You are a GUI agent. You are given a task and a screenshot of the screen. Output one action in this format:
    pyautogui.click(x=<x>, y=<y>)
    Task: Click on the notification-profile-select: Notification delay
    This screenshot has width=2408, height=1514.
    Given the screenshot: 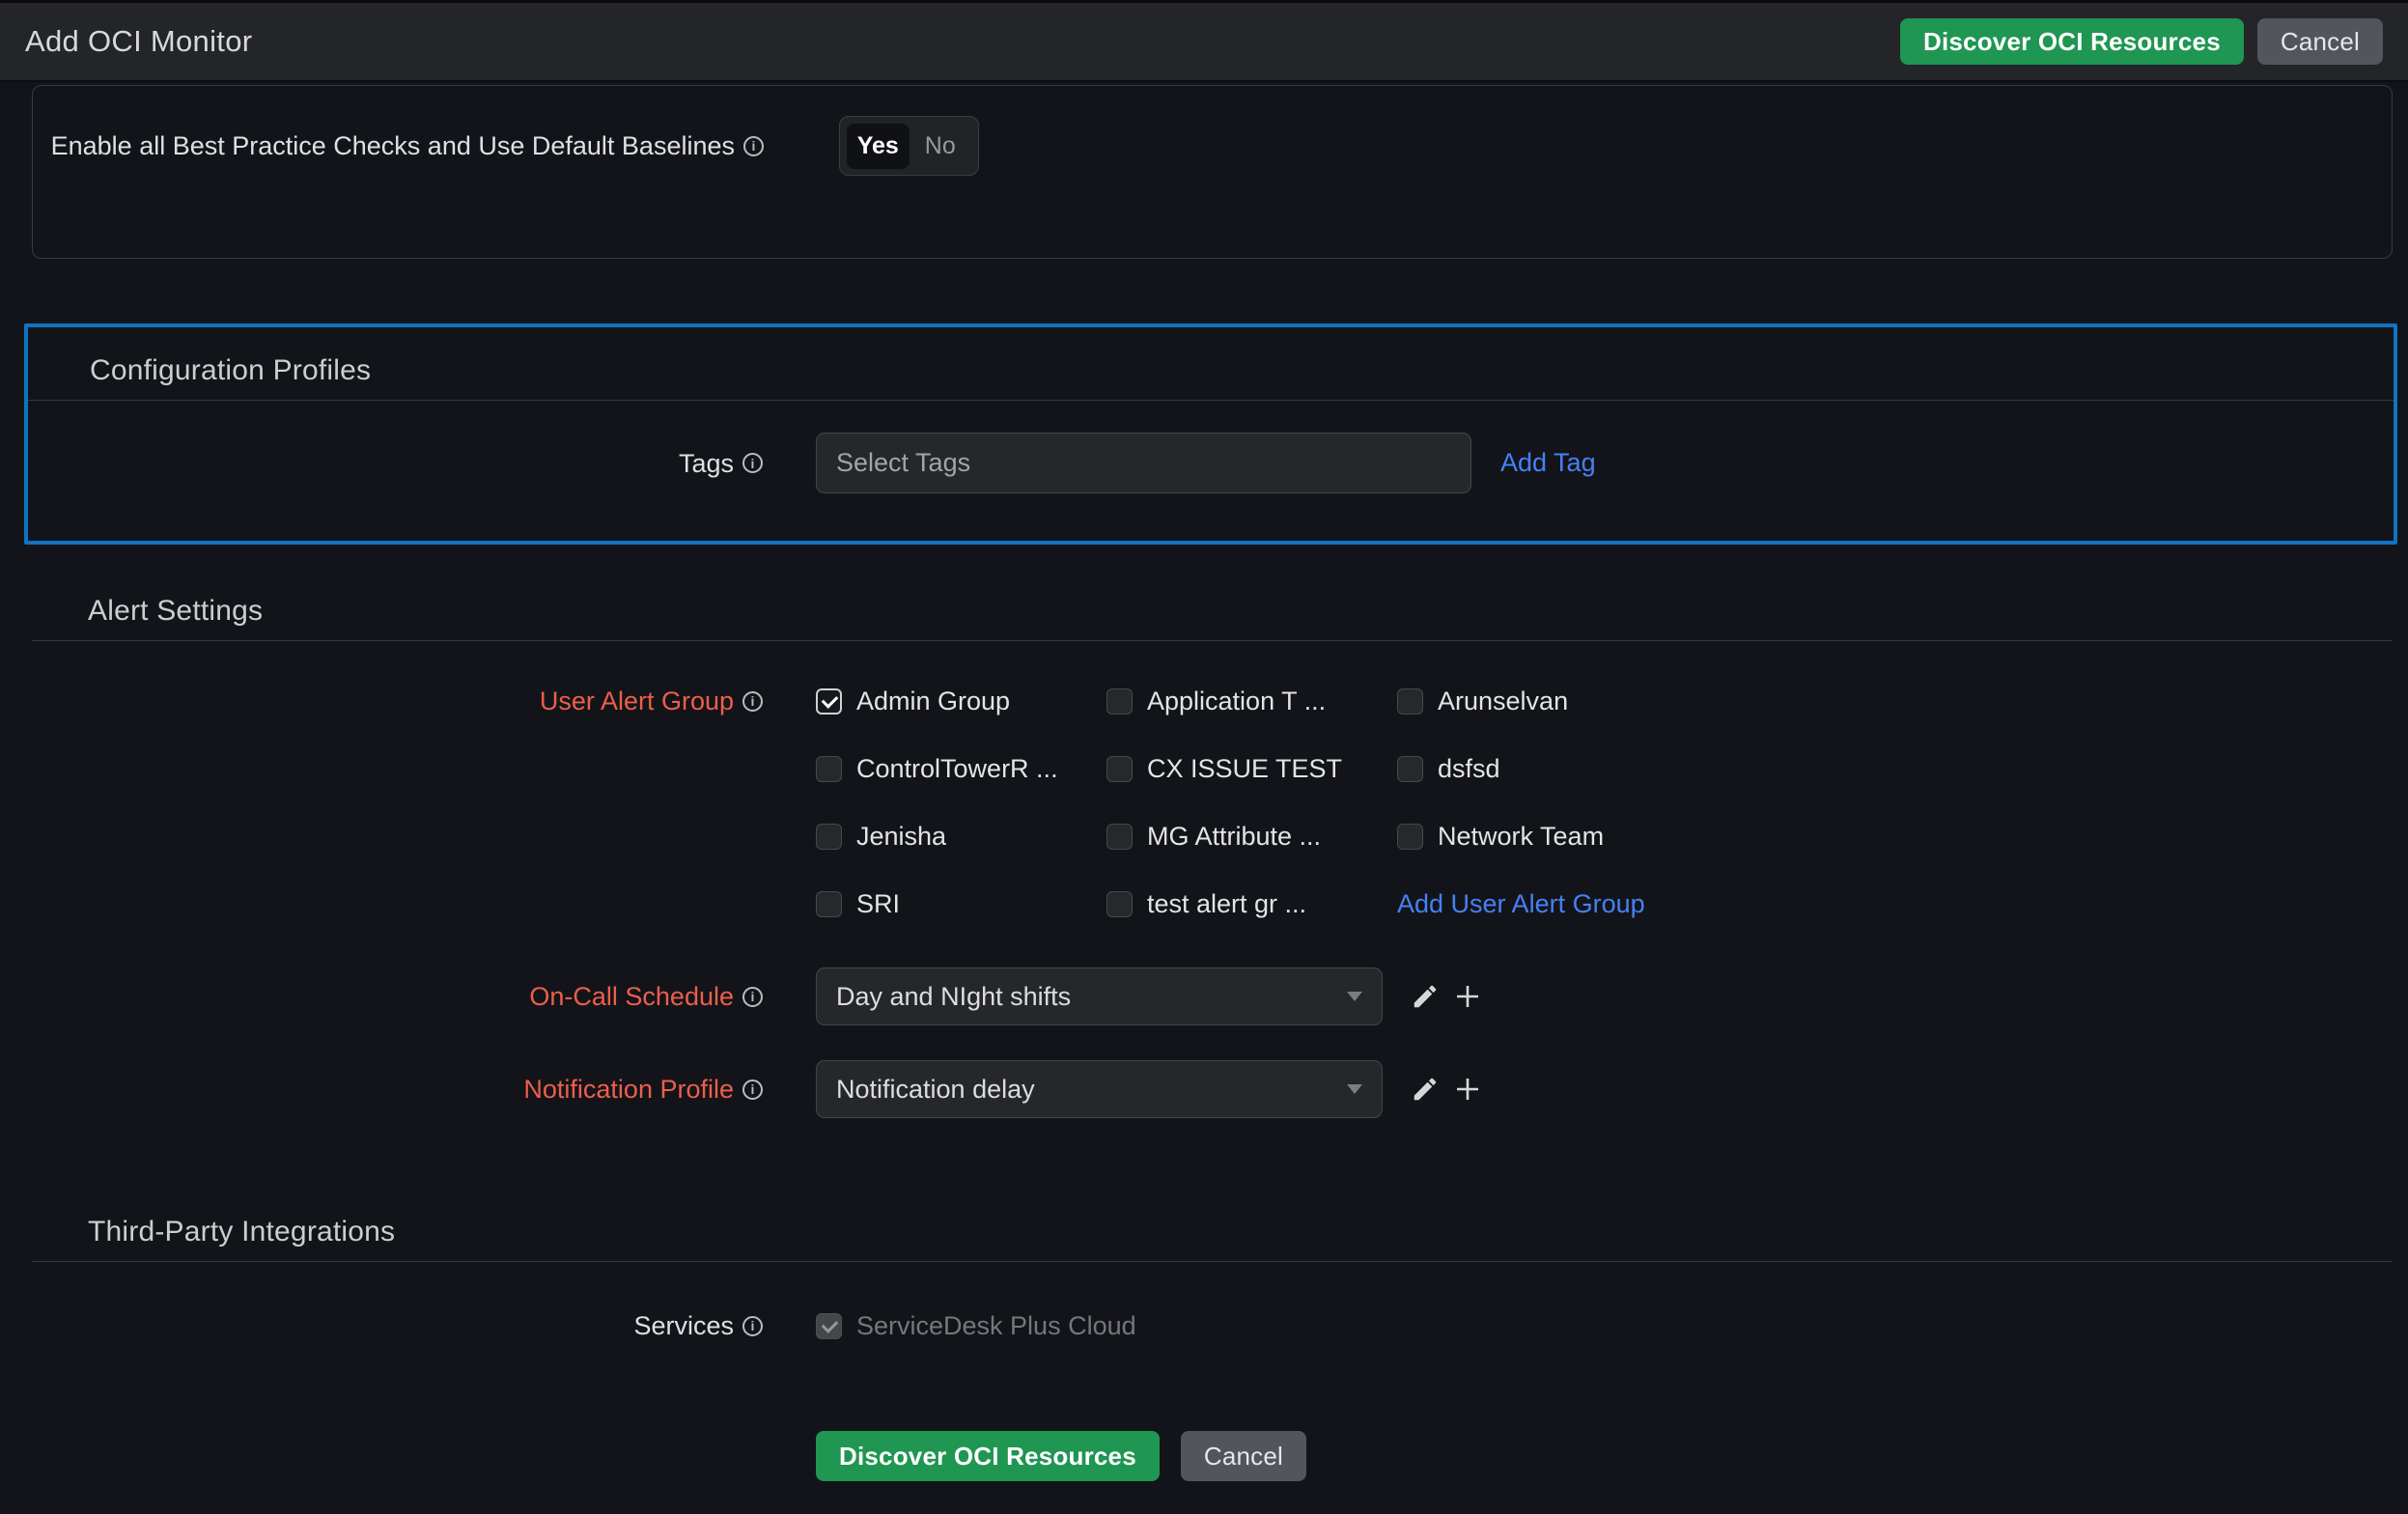 What is the action you would take?
    pyautogui.click(x=1100, y=1089)
    